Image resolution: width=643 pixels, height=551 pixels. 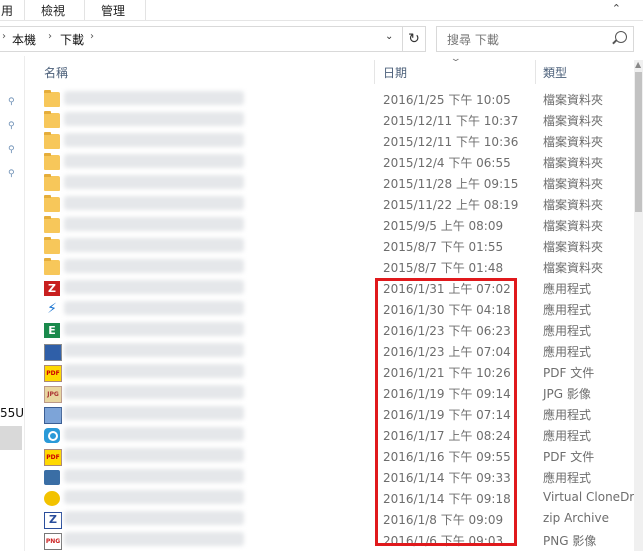 I want to click on tab-share: 用, so click(x=7, y=10).